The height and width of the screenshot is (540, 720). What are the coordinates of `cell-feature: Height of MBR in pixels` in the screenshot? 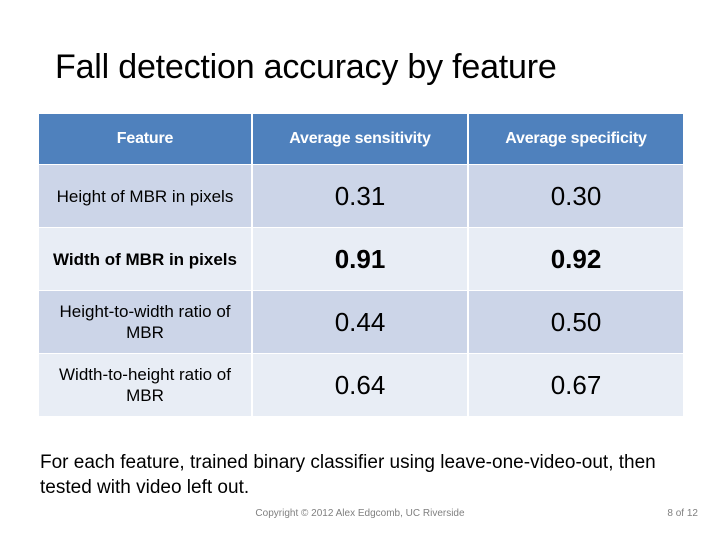 It's located at (145, 196).